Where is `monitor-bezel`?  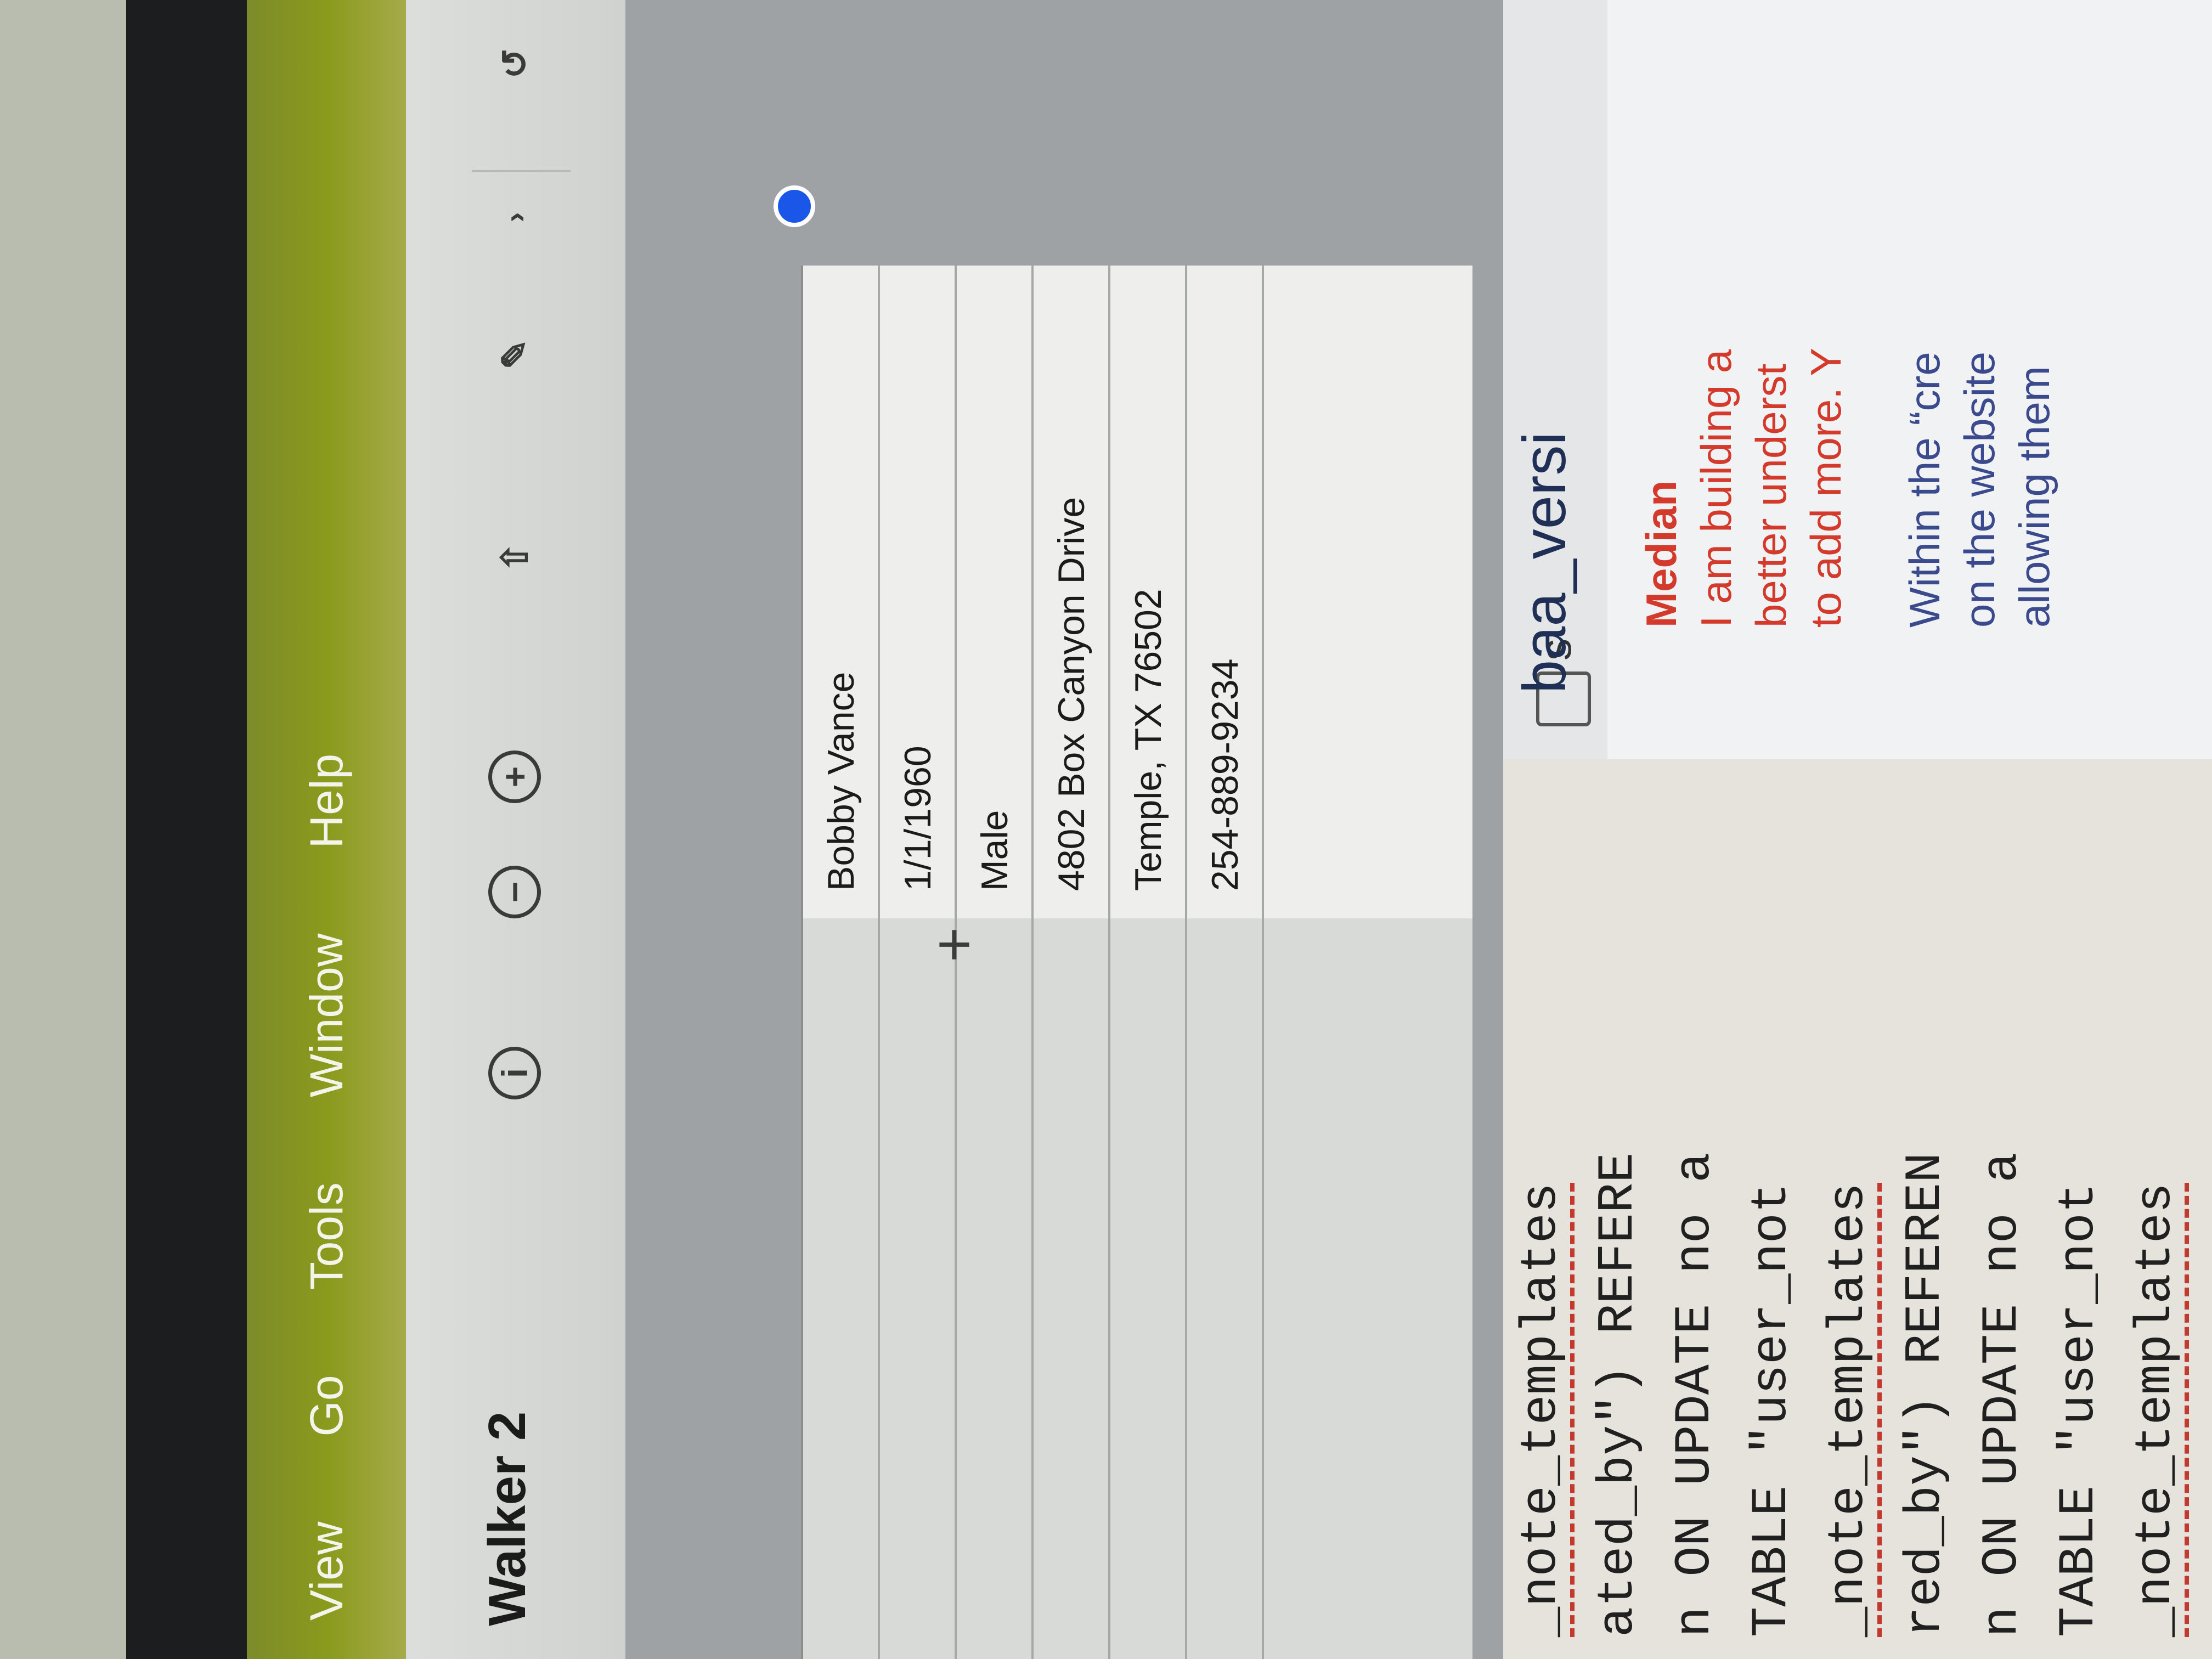
monitor-bezel is located at coordinates (186, 830).